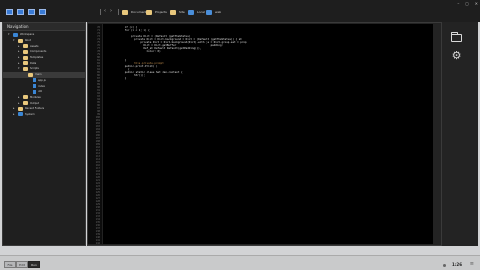 The height and width of the screenshot is (270, 480). Describe the element at coordinates (196, 12) in the screenshot. I see `breadcrumb-item: Local` at that location.